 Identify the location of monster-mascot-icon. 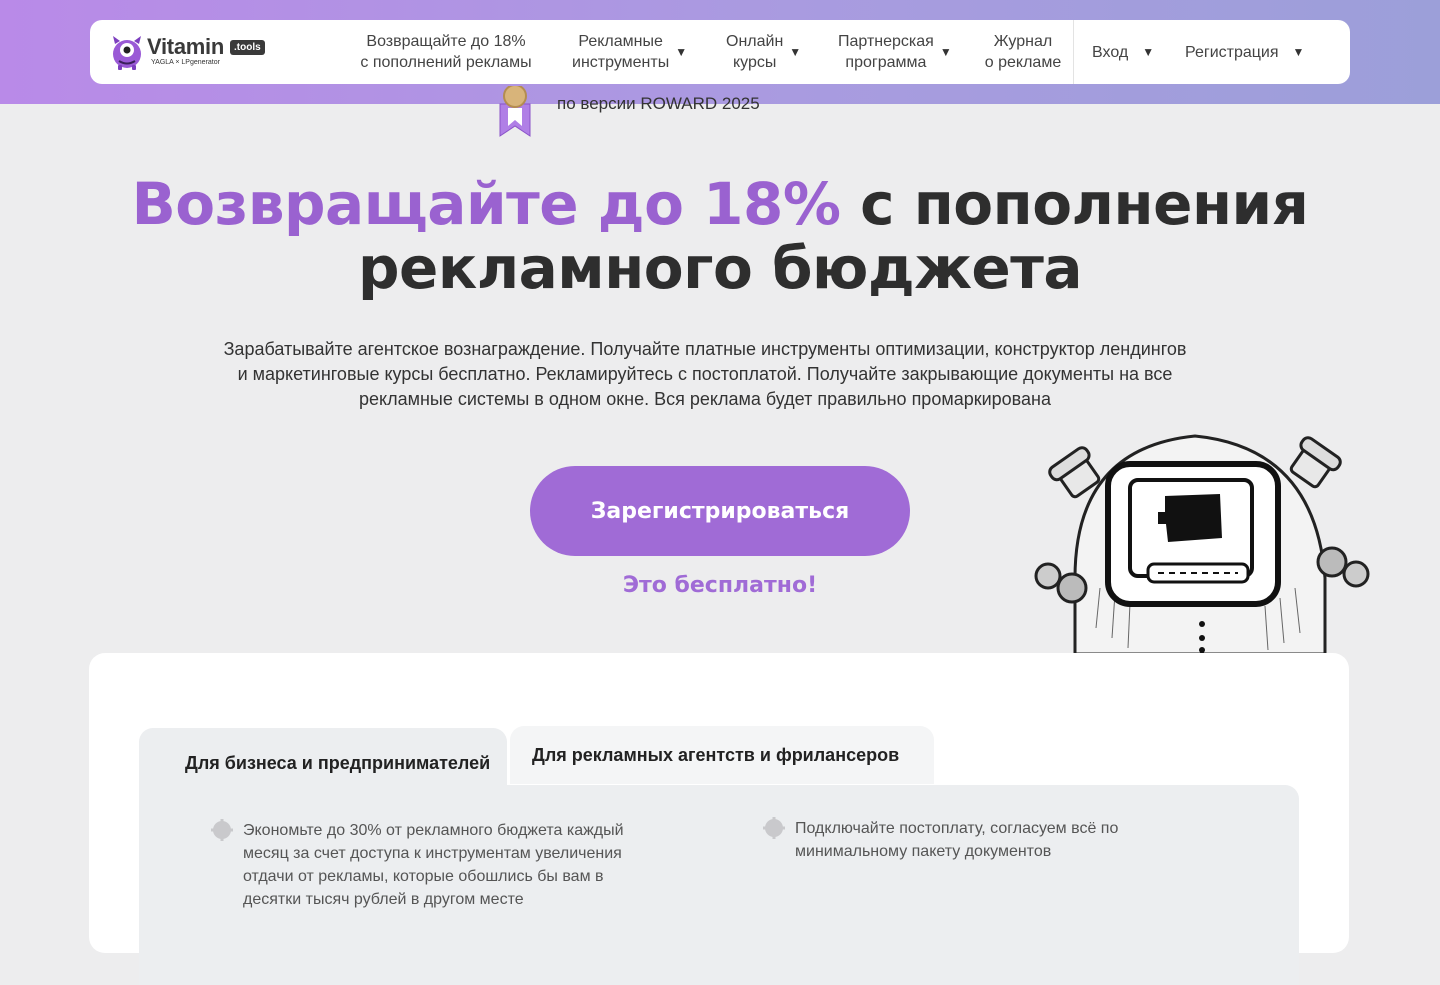
(127, 53).